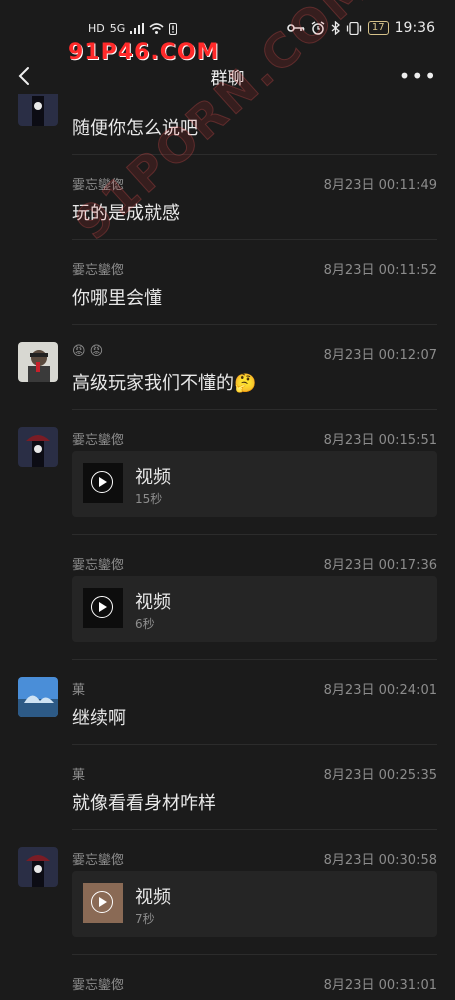 The image size is (455, 1000). I want to click on status-left-icons: HD 5G, so click(133, 28).